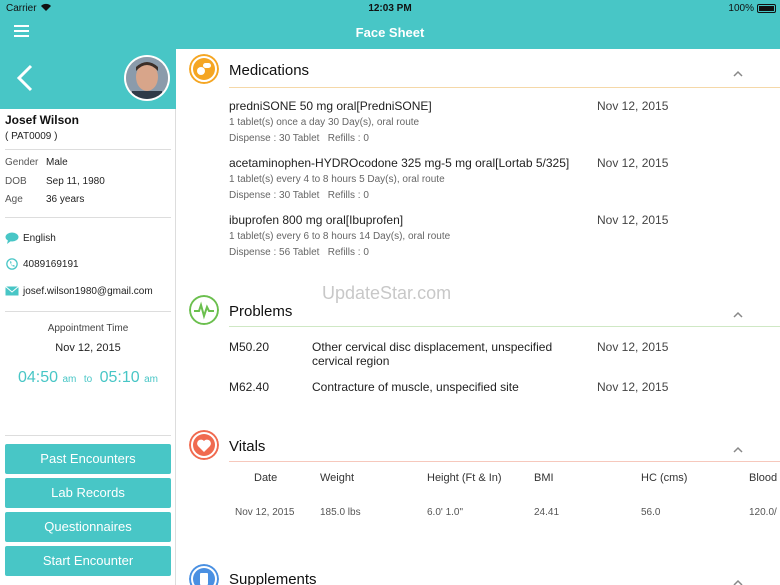  I want to click on start-encounter-button: Start Encounter, so click(88, 561).